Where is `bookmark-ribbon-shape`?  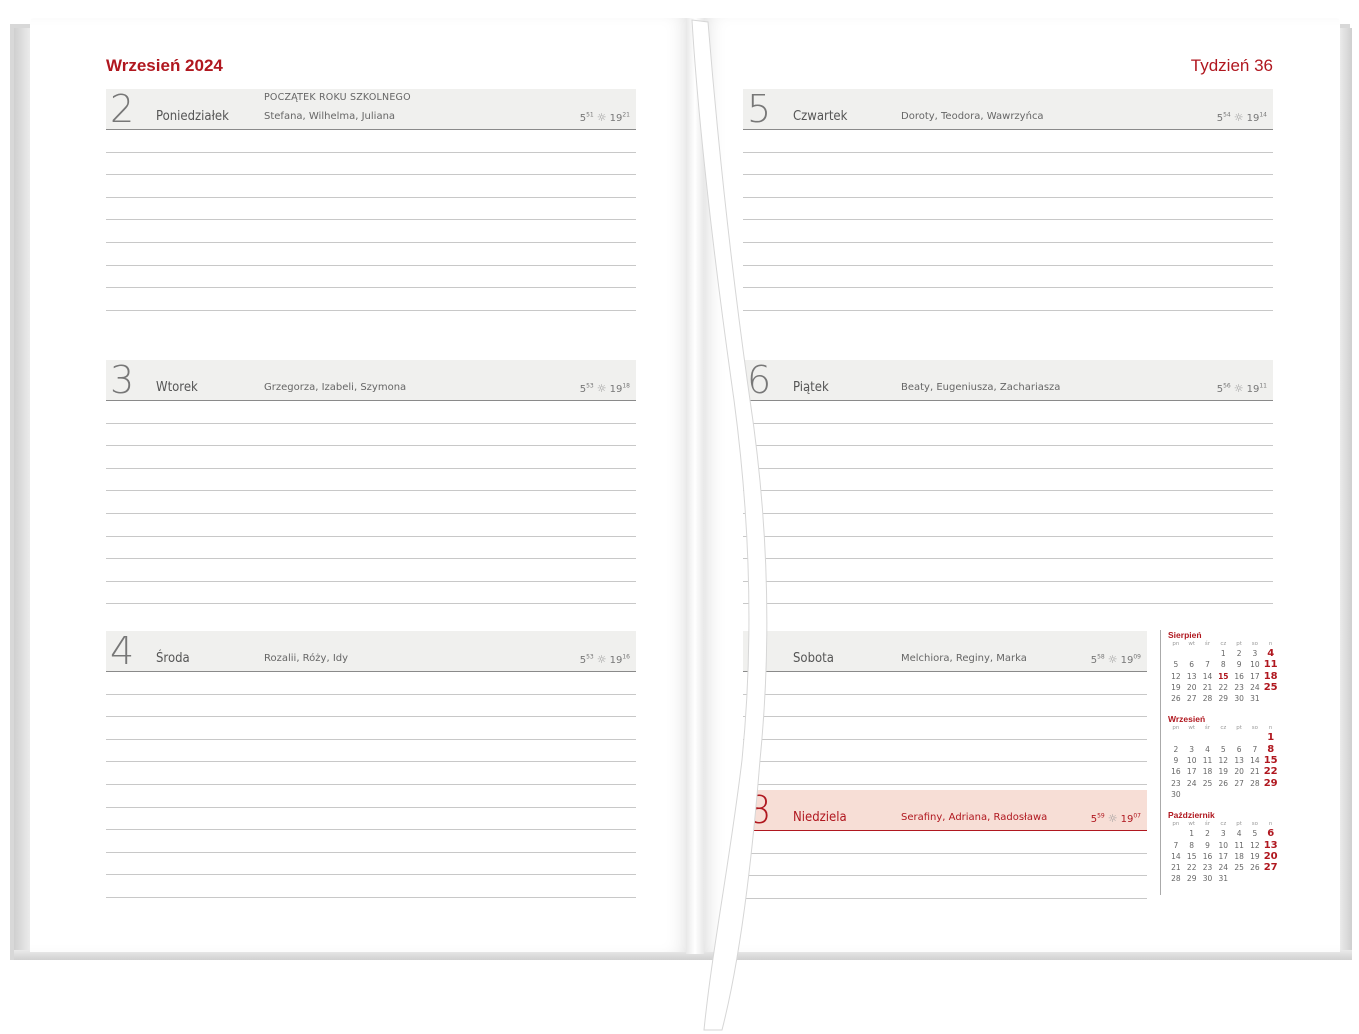
bookmark-ribbon-shape is located at coordinates (729, 525).